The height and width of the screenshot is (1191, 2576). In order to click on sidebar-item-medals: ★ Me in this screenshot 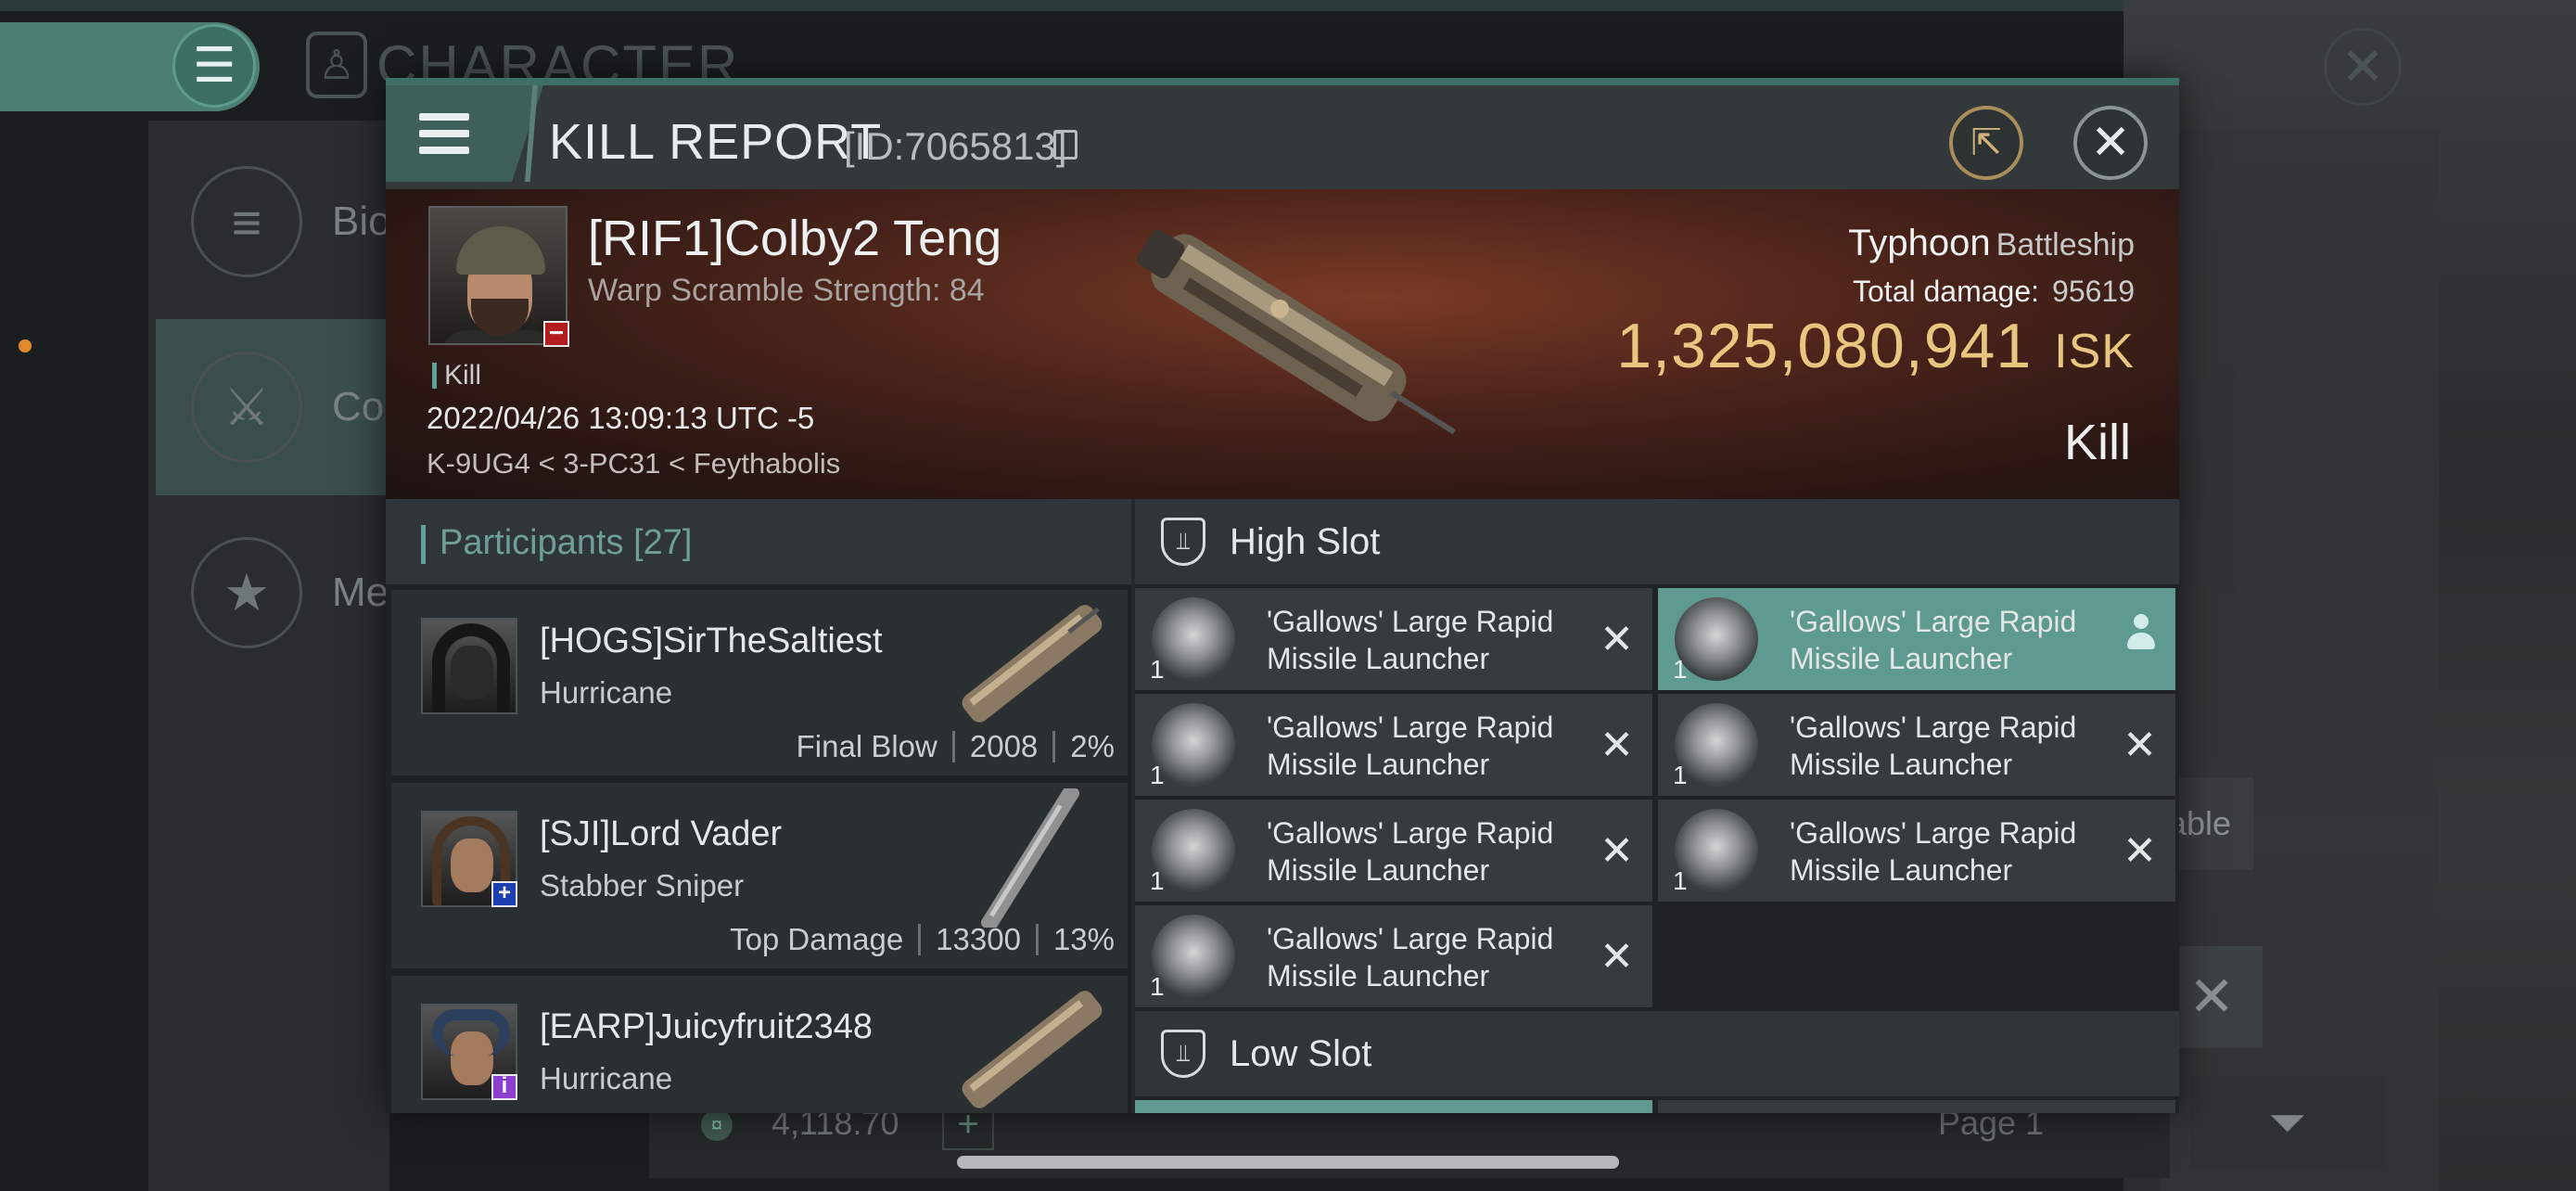, I will do `click(272, 593)`.